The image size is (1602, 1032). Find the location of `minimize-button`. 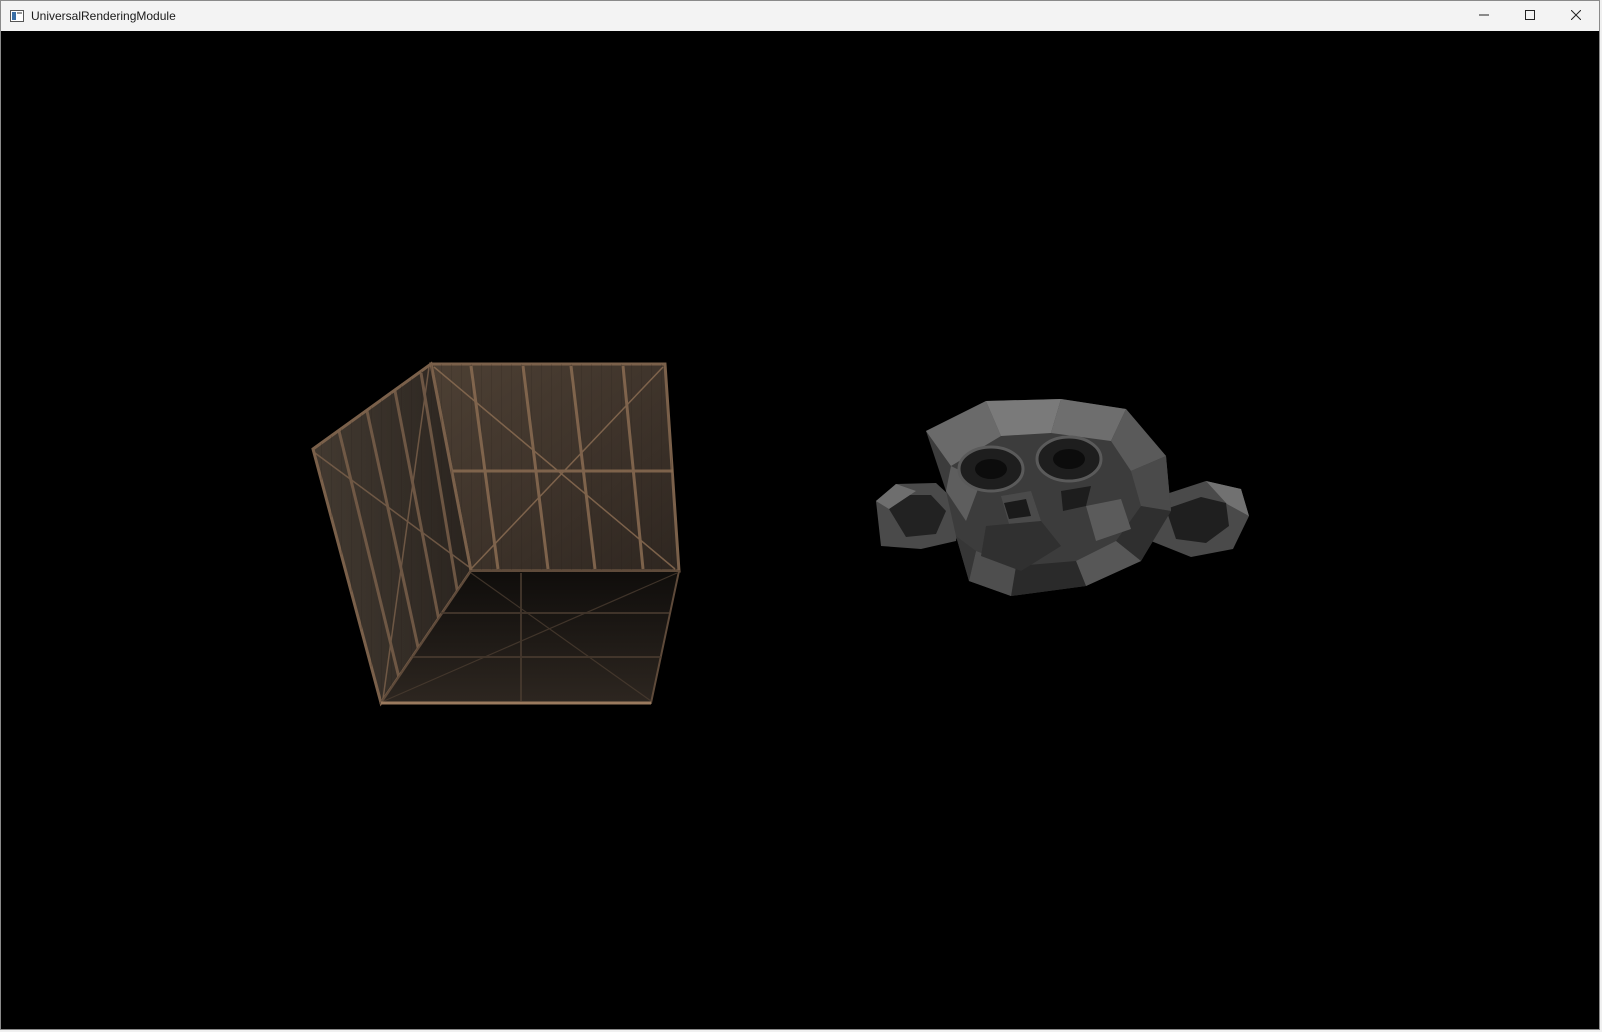

minimize-button is located at coordinates (1484, 16).